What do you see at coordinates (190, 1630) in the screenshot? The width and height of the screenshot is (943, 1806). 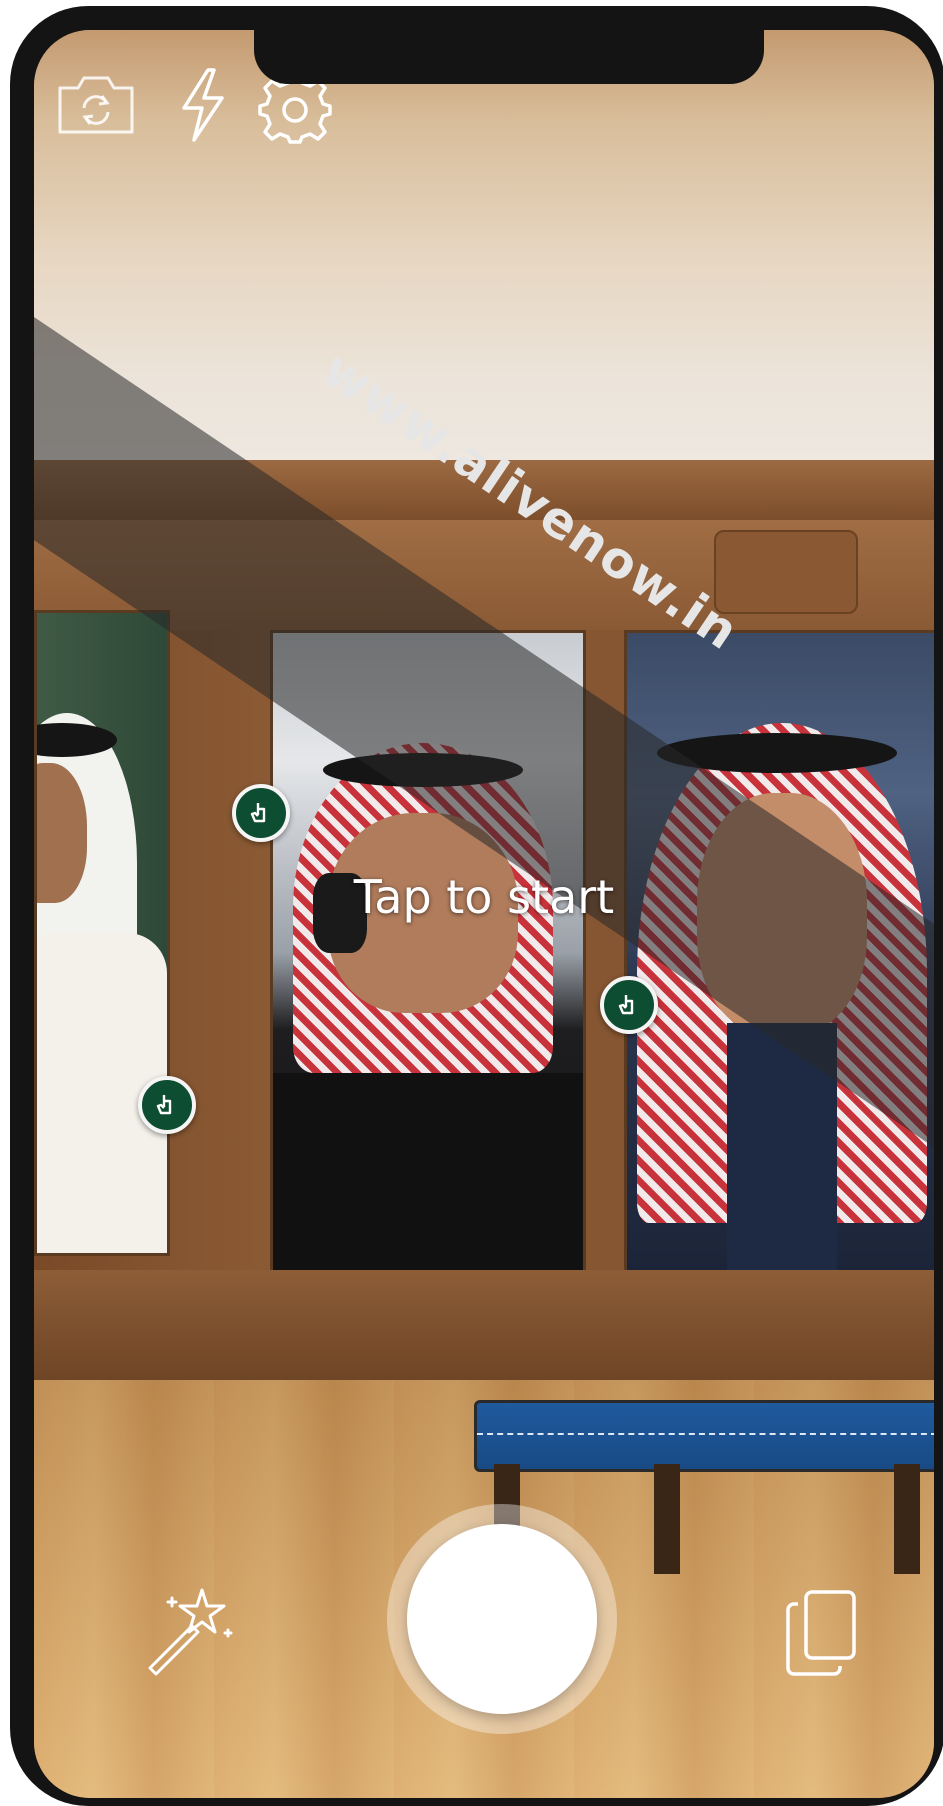 I see `magic-wand-icon` at bounding box center [190, 1630].